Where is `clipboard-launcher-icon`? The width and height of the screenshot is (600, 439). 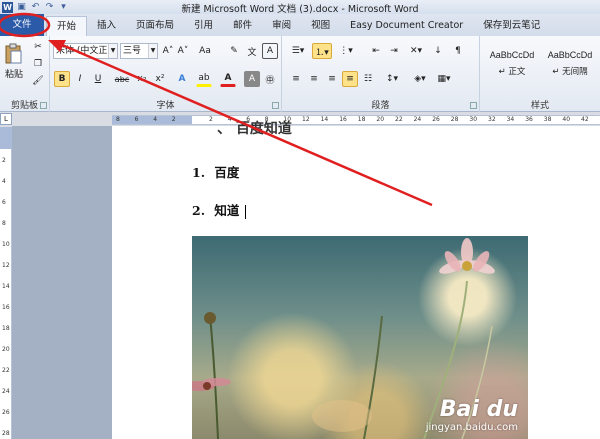 clipboard-launcher-icon is located at coordinates (43, 105).